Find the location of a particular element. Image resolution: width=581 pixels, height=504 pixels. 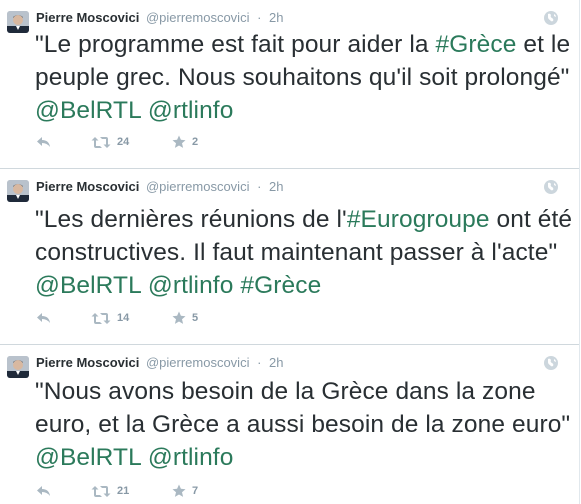

retweet-count: 14 is located at coordinates (123, 318).